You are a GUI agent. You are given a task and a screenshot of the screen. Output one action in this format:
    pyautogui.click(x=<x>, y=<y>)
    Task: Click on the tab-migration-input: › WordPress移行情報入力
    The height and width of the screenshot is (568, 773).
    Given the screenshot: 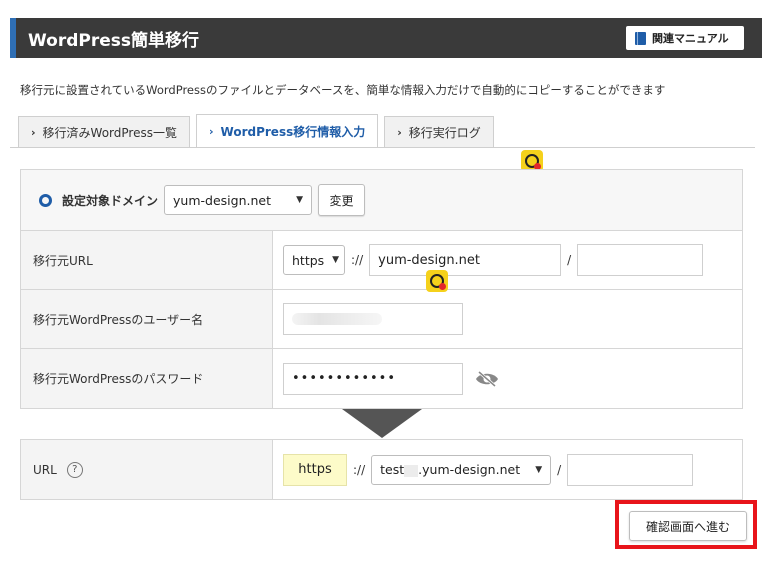 What is the action you would take?
    pyautogui.click(x=287, y=131)
    